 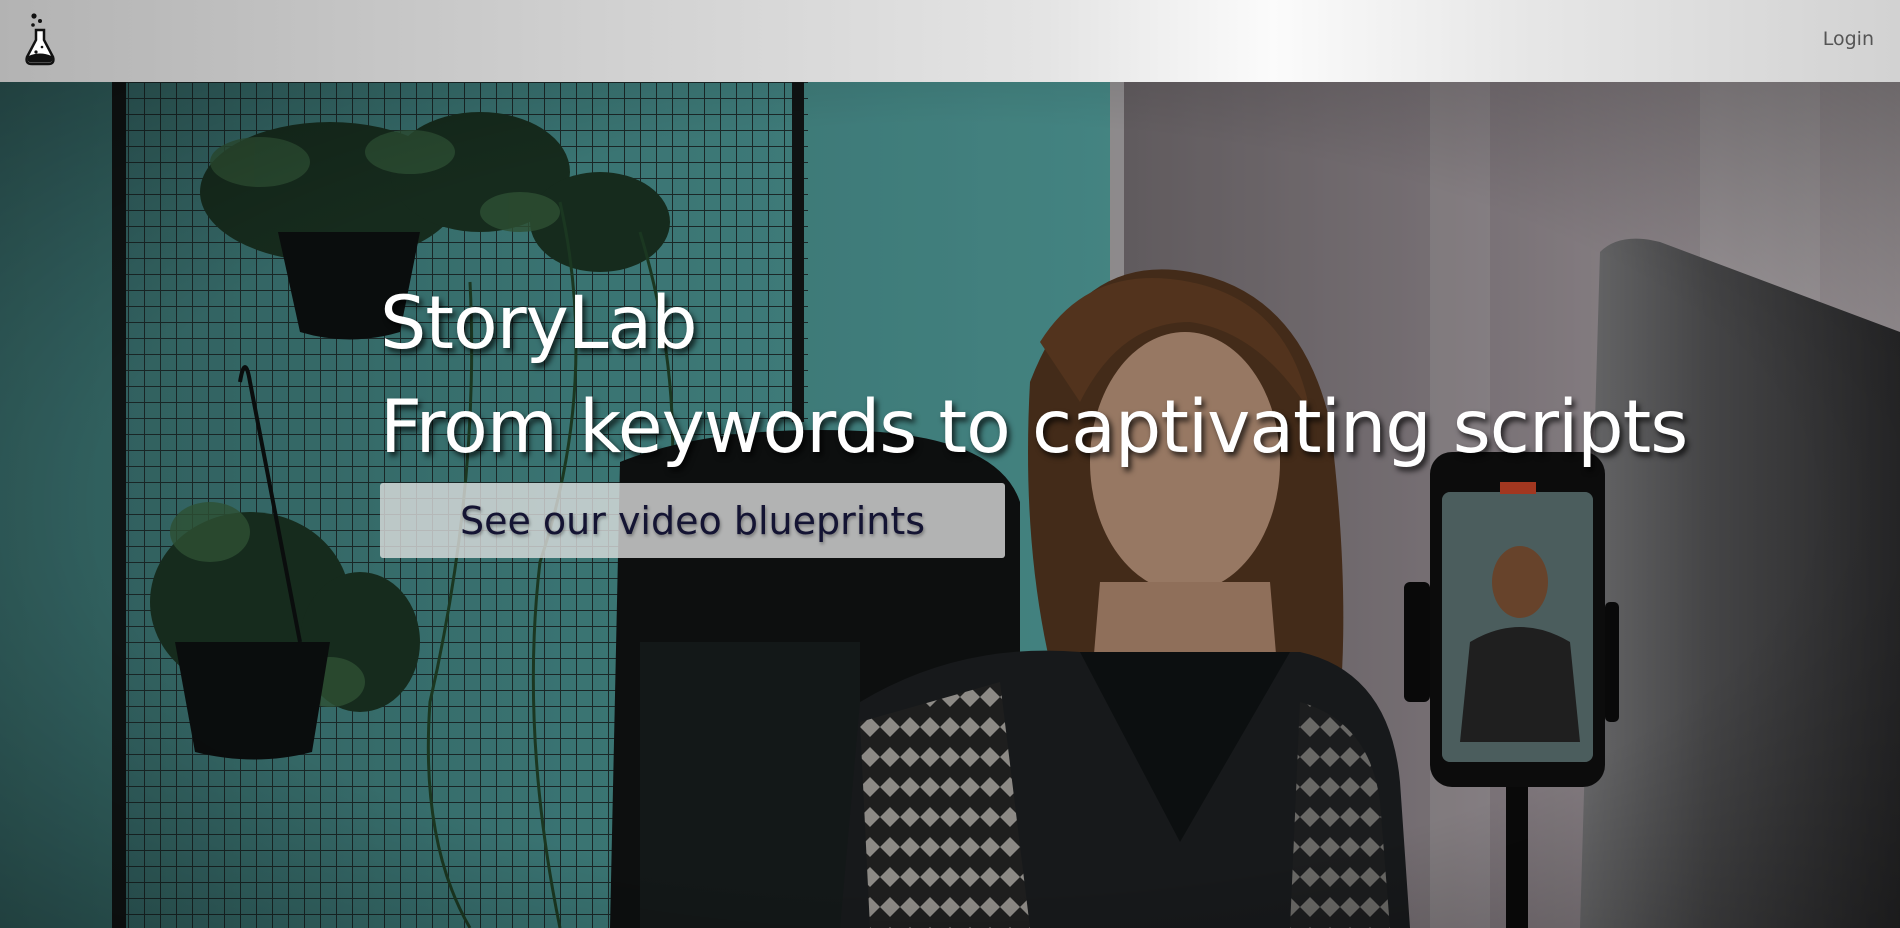 I want to click on brand-title: StoryLab, so click(x=539, y=323).